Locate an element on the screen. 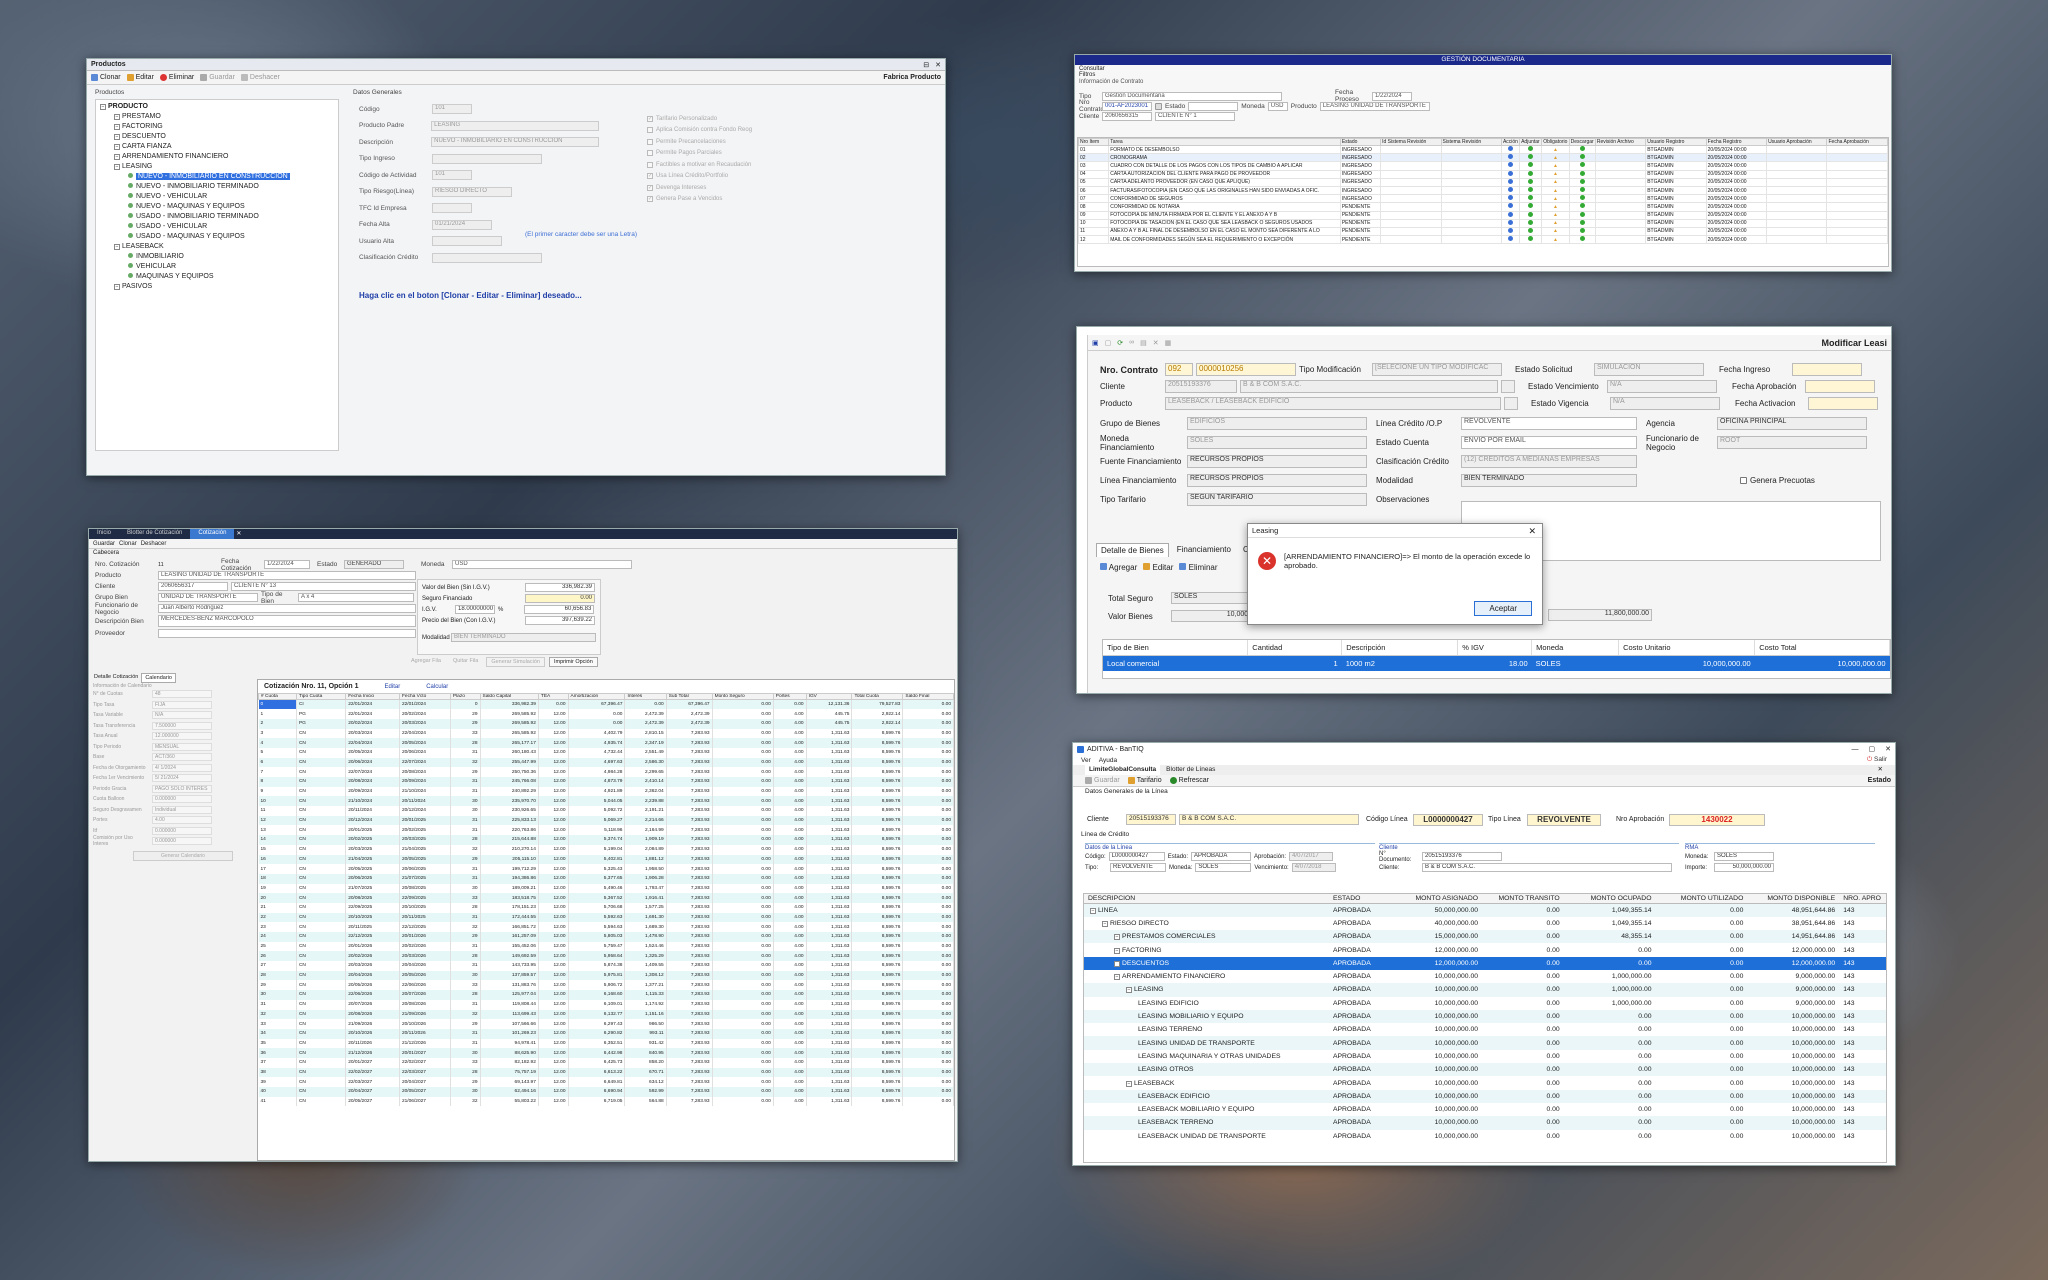  guardar-button: Guardar is located at coordinates (217, 77).